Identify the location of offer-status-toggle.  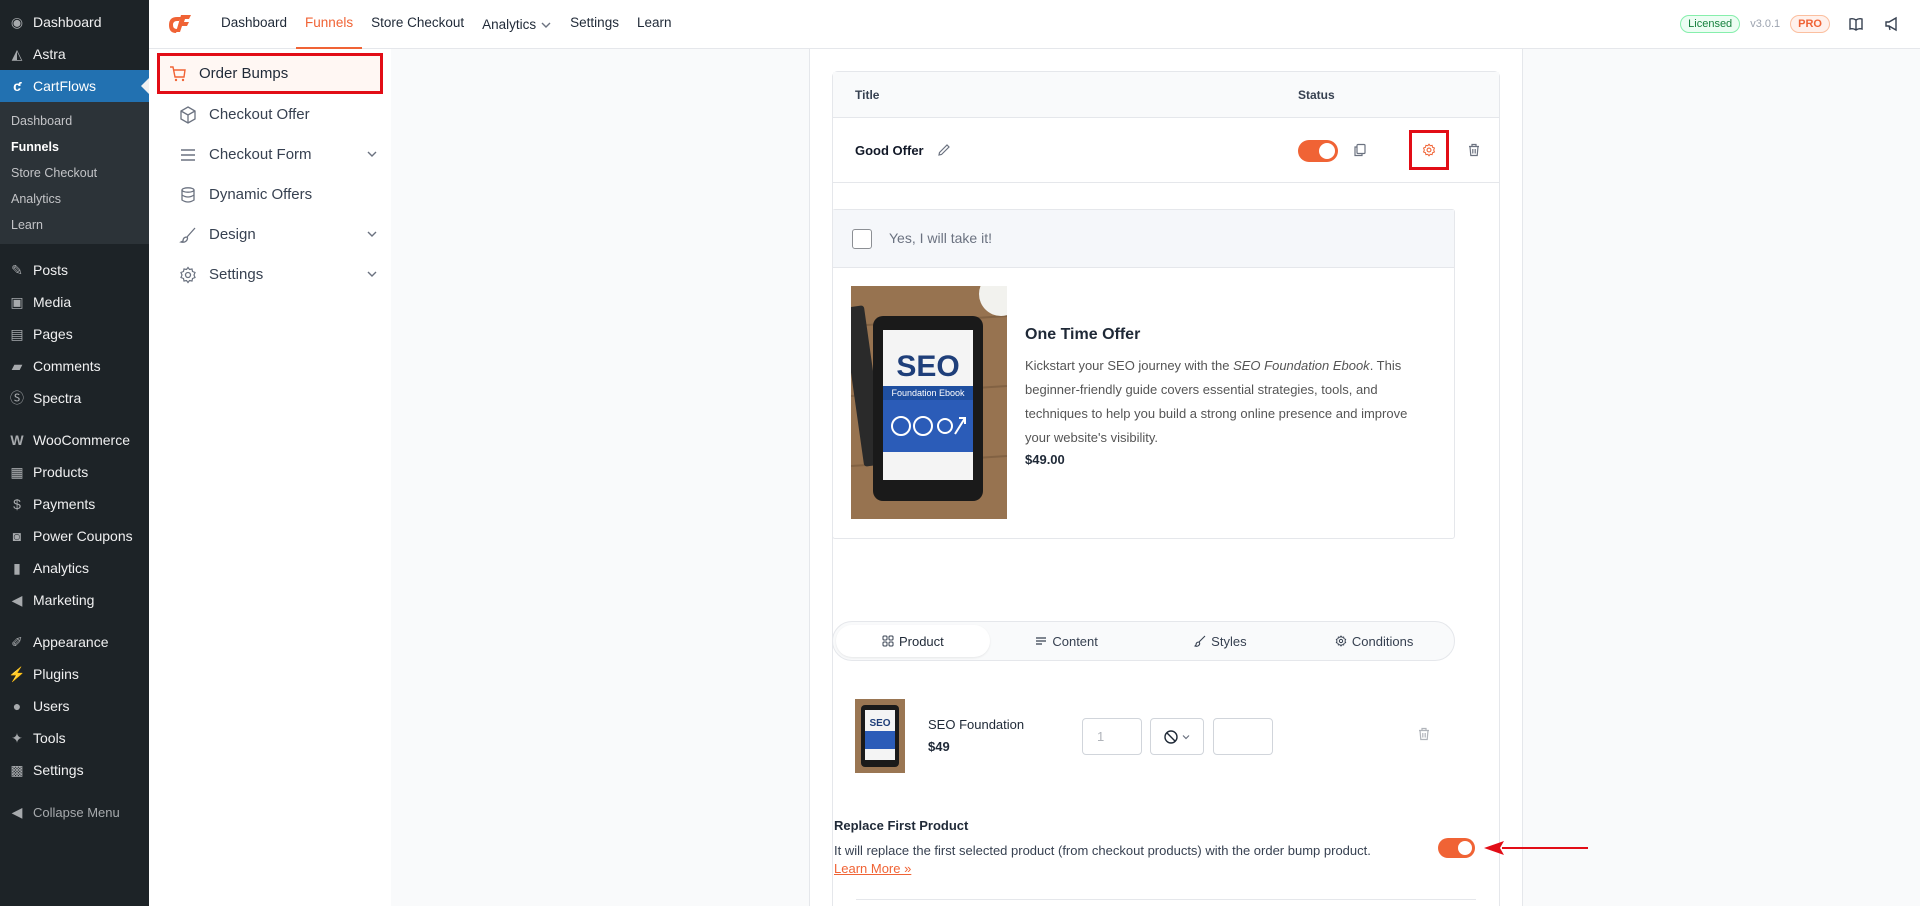
(1318, 151).